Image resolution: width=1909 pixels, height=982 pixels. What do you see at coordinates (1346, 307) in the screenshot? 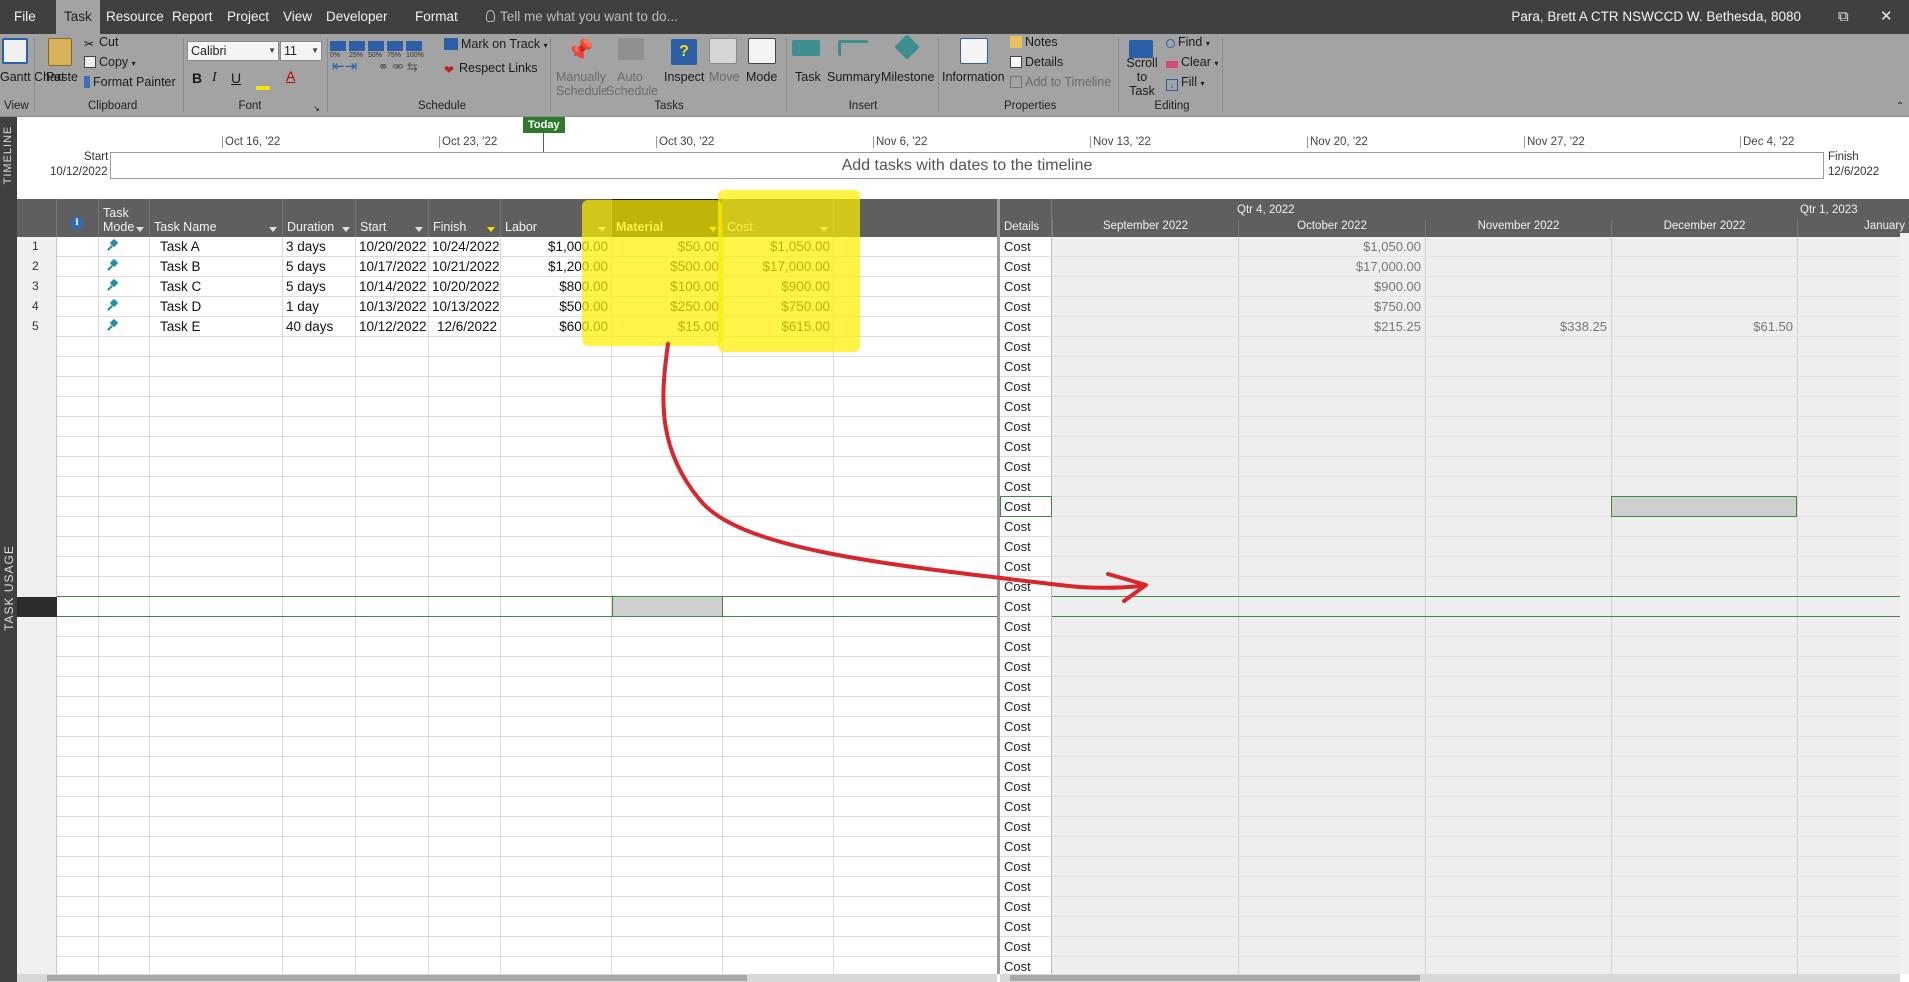
I see `usage-cost-value: $750.00` at bounding box center [1346, 307].